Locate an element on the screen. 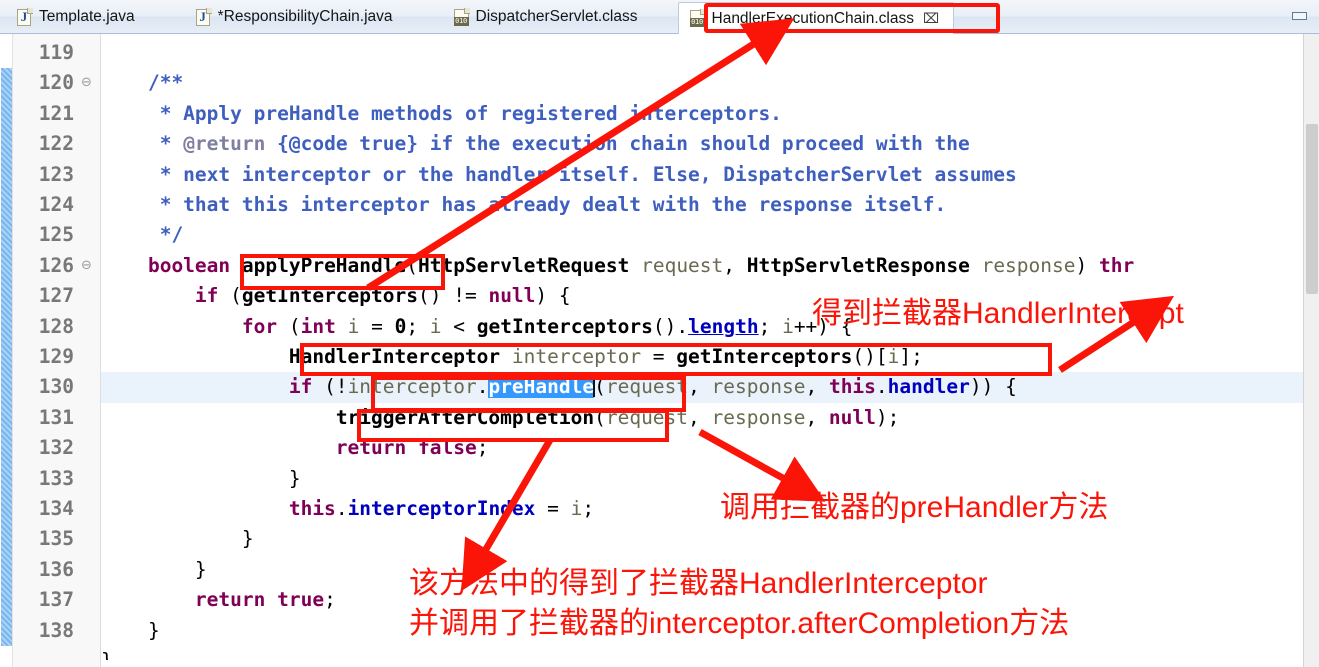 The height and width of the screenshot is (667, 1319). line-number: 138 is located at coordinates (56, 630).